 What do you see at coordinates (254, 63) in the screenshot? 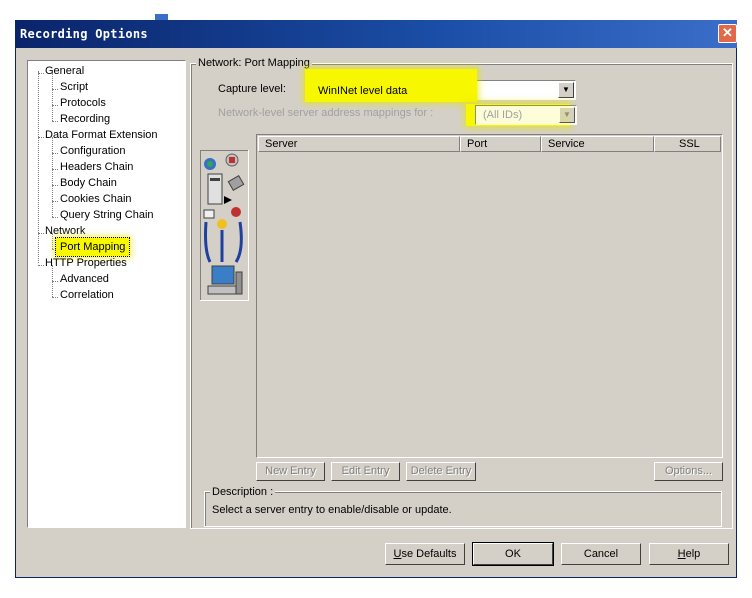
I see `group-title: Network: Port Mapping` at bounding box center [254, 63].